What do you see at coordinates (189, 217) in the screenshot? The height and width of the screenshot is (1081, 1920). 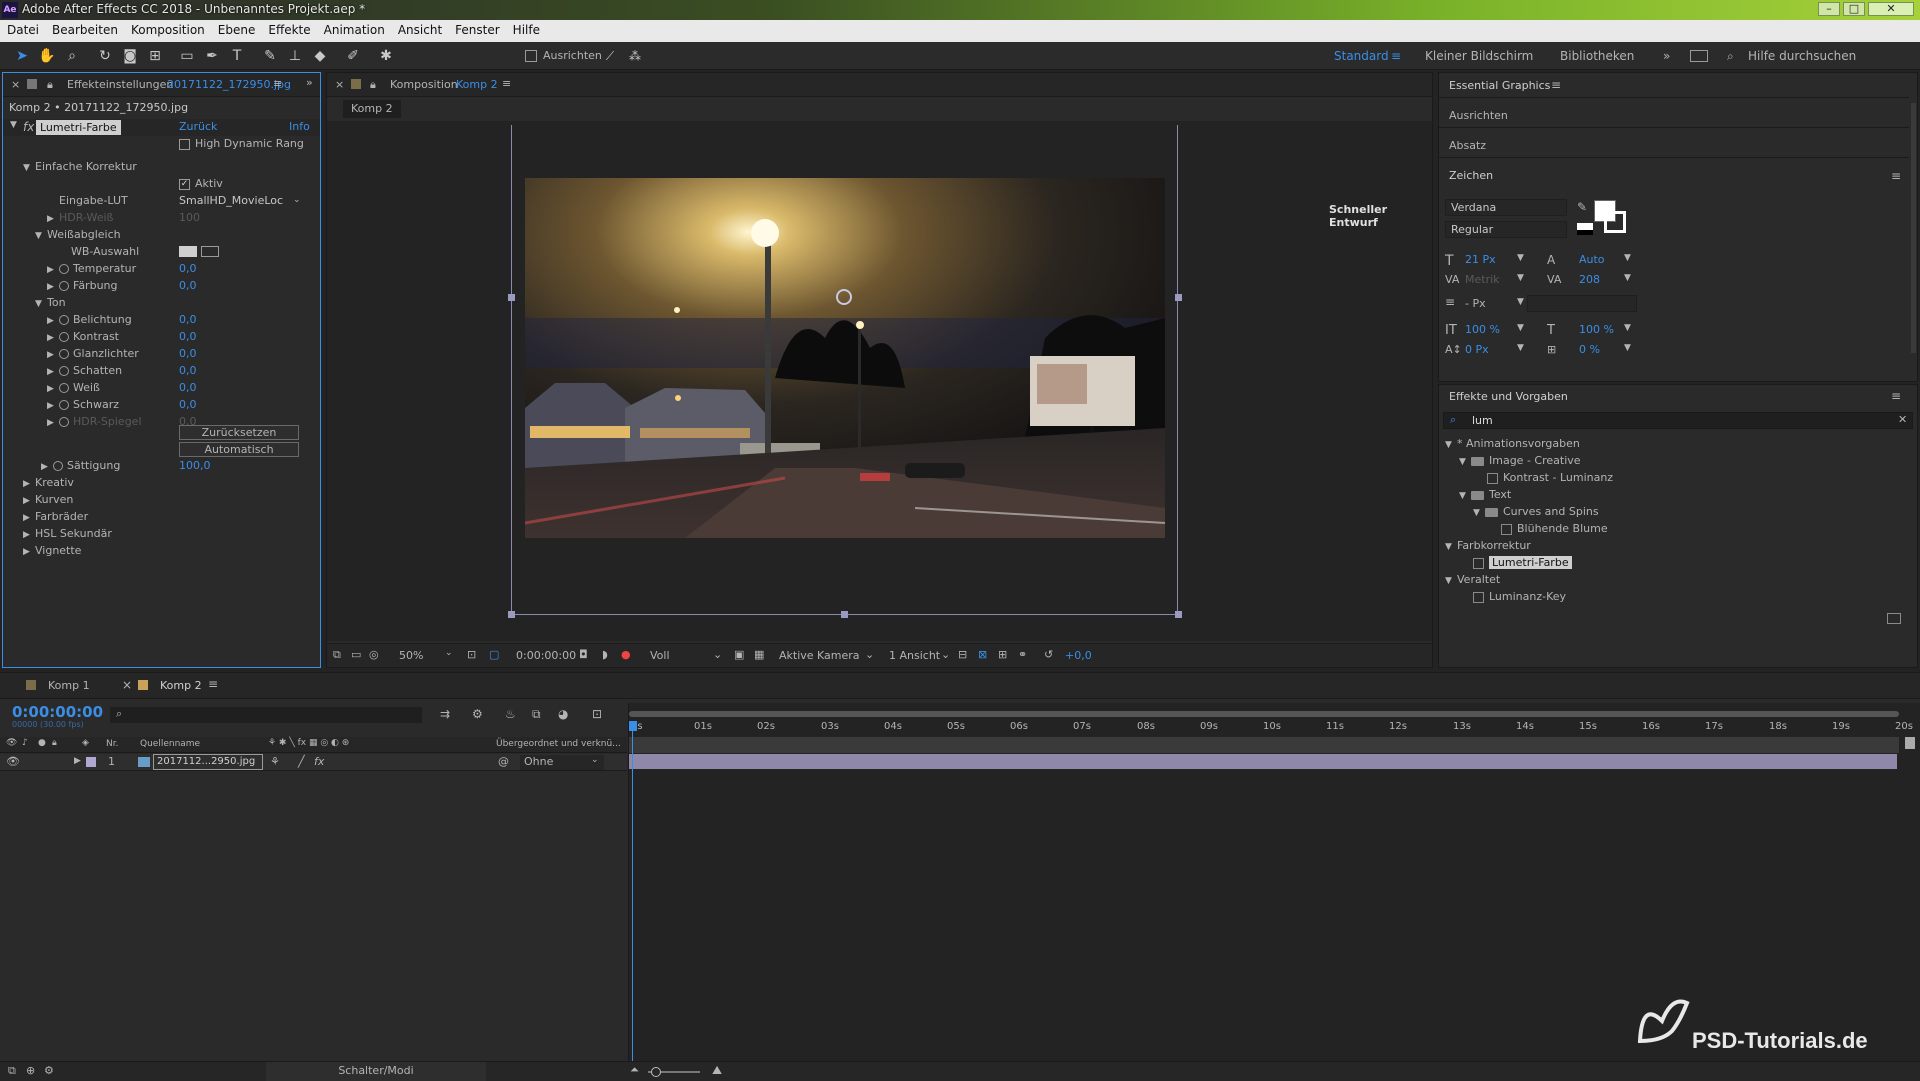 I see `property-value: 100` at bounding box center [189, 217].